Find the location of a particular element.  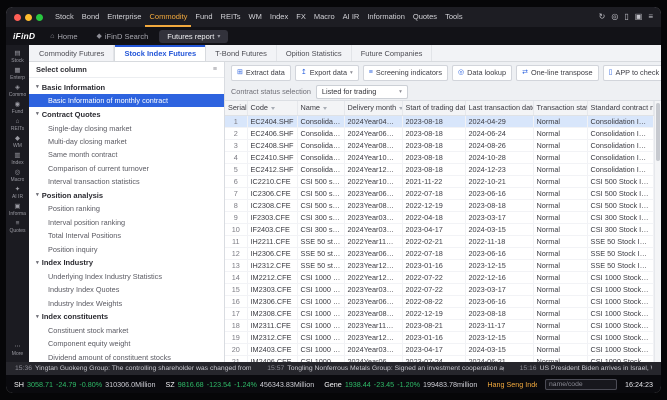

panel-settings-icon: ≡ is located at coordinates (215, 69).